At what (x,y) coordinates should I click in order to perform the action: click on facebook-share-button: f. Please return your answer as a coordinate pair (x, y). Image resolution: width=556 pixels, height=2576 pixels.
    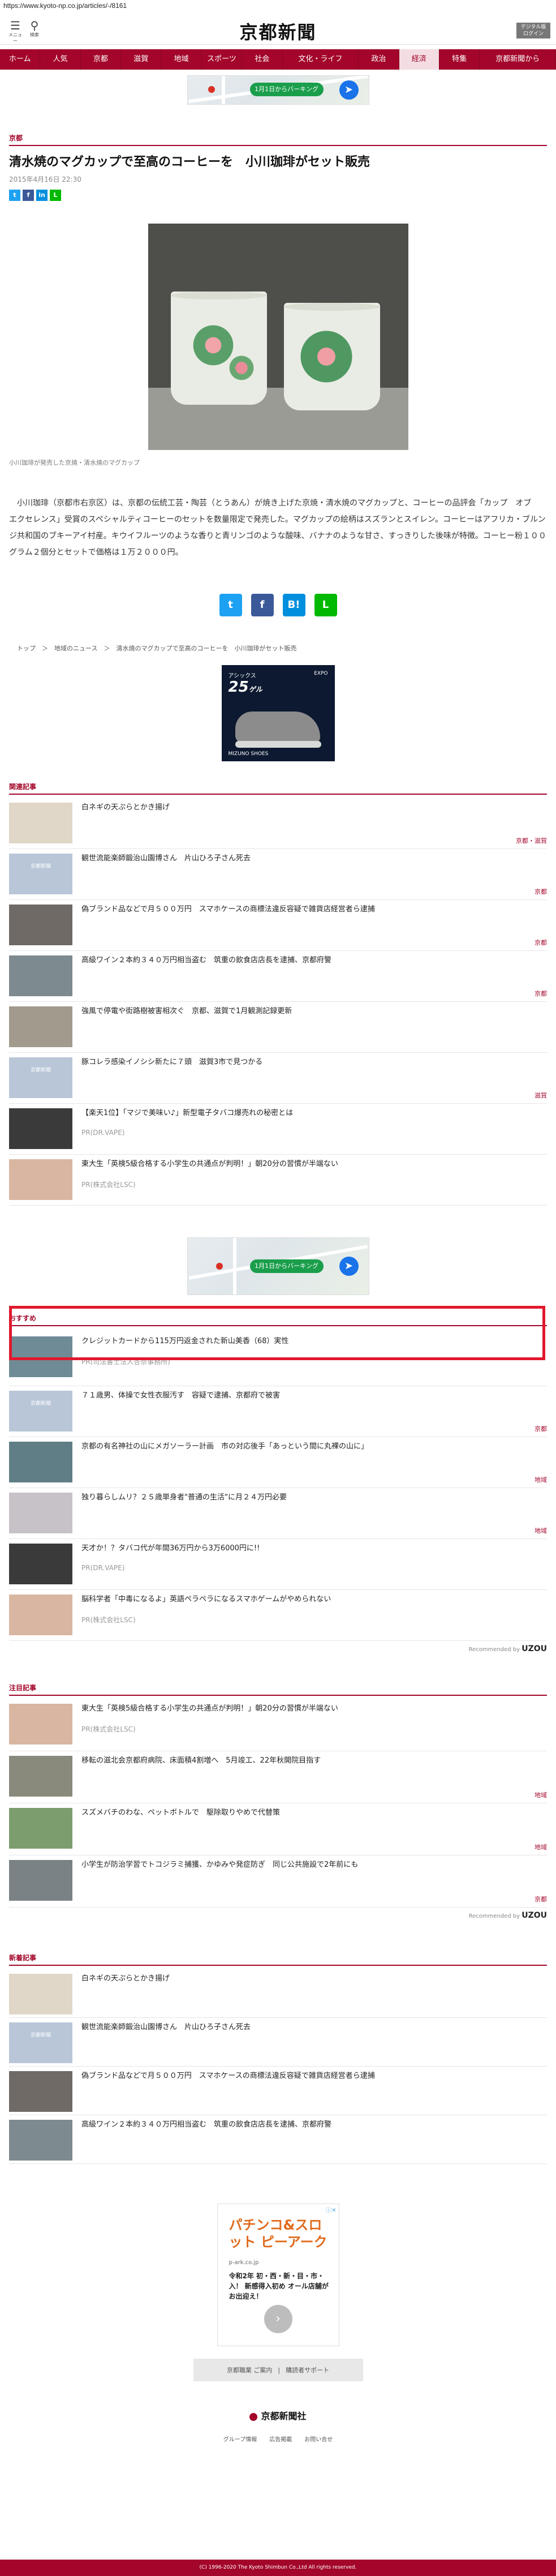
    Looking at the image, I should click on (262, 605).